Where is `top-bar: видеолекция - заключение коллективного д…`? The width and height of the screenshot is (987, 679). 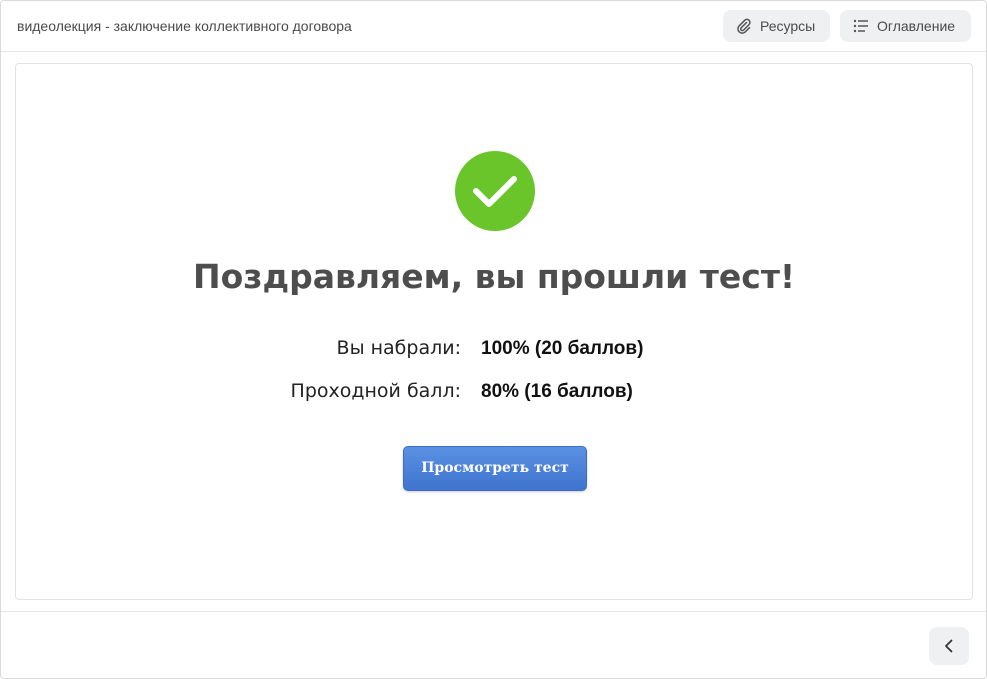
top-bar: видеолекция - заключение коллективного д… is located at coordinates (493, 26).